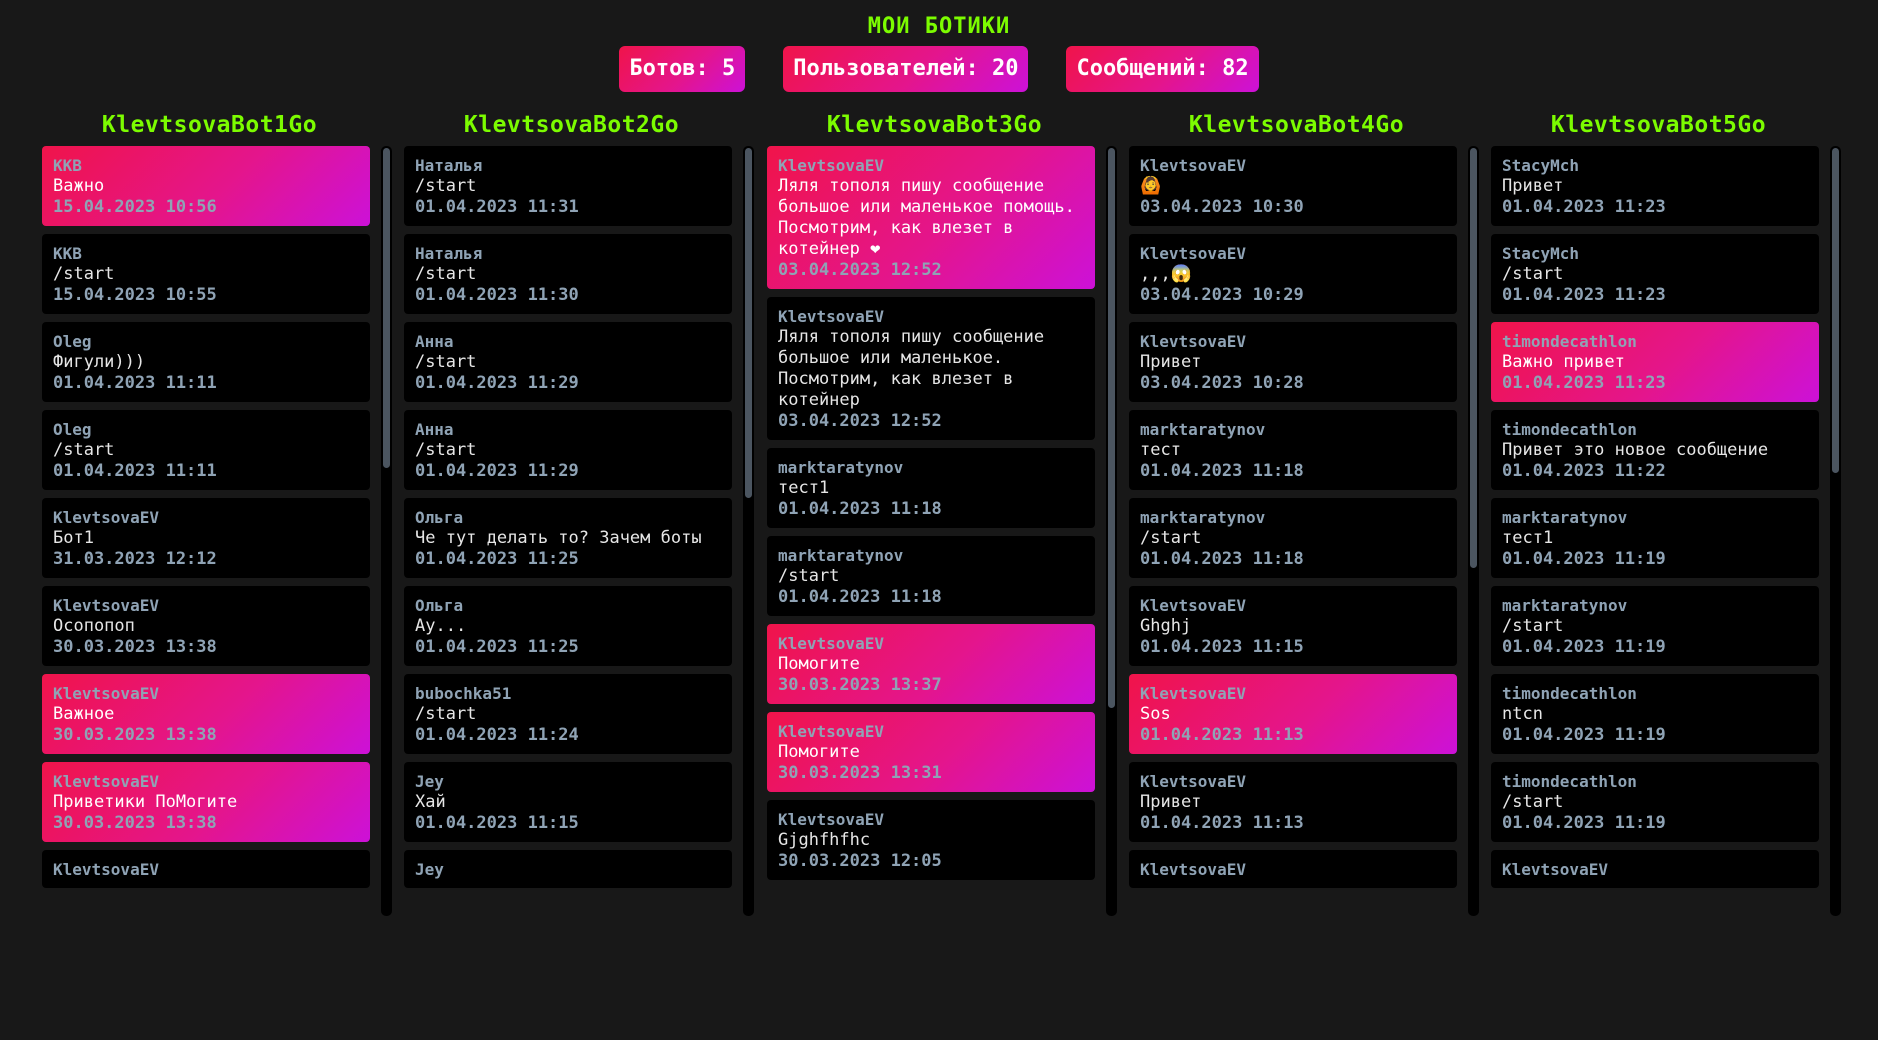 The width and height of the screenshot is (1878, 1040). What do you see at coordinates (430, 802) in the screenshot?
I see `message-text: Хай` at bounding box center [430, 802].